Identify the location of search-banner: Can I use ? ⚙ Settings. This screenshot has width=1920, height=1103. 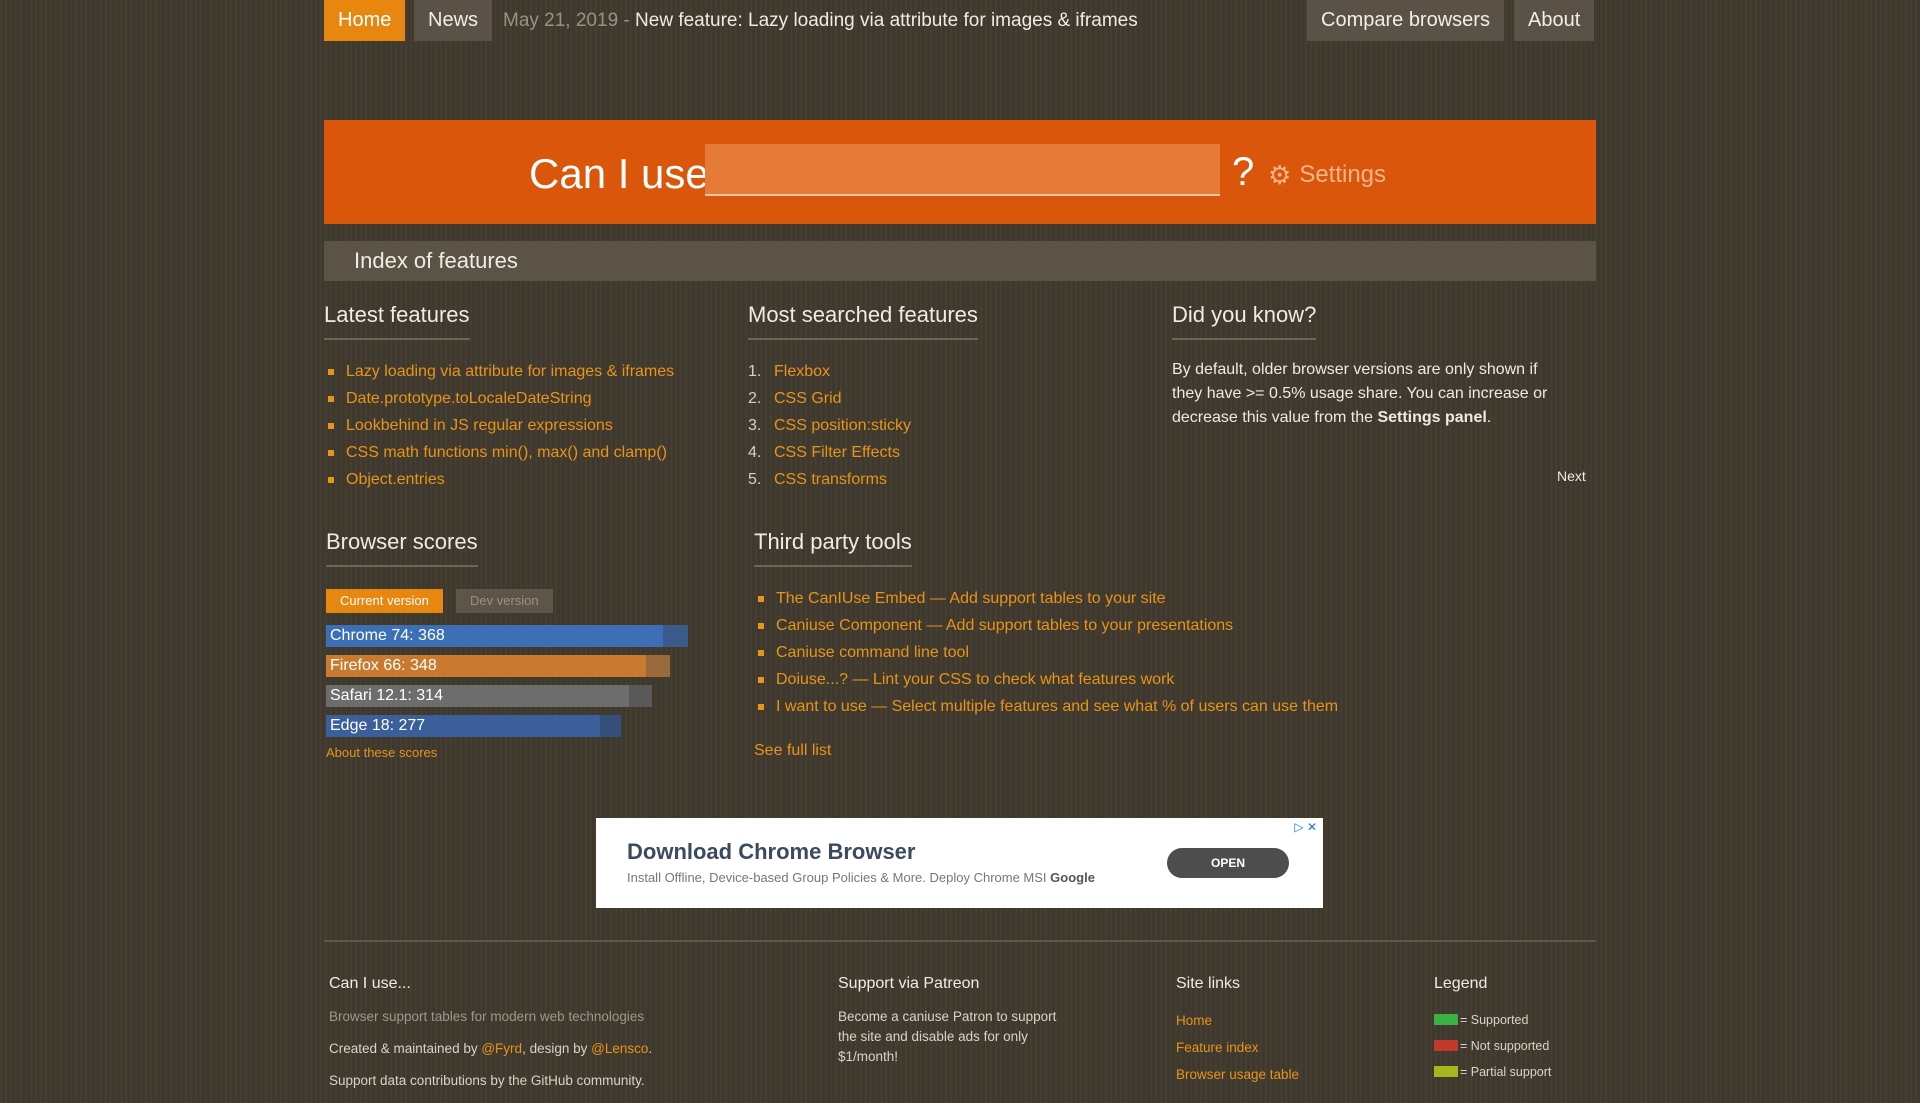
(960, 172).